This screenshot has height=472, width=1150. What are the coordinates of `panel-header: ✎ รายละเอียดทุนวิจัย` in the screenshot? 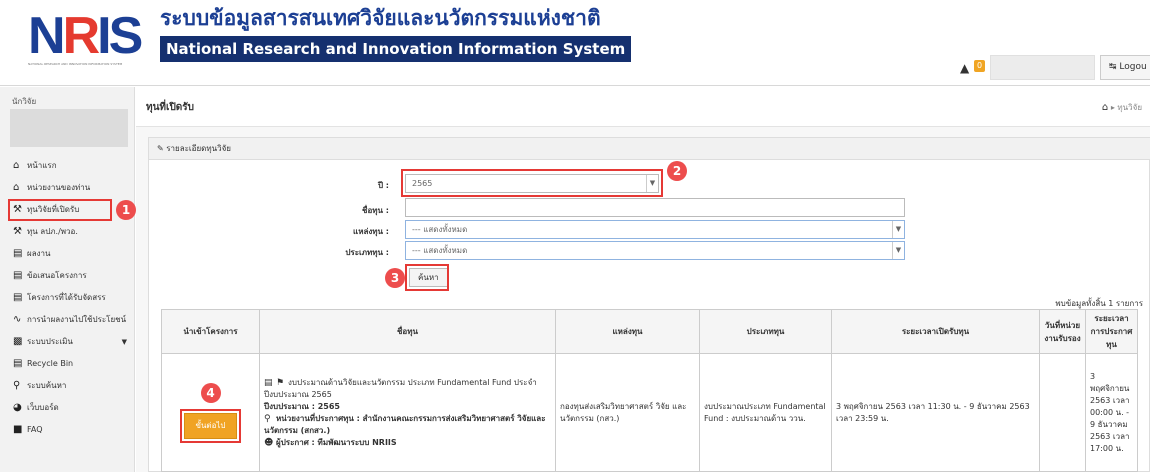 It's located at (649, 149).